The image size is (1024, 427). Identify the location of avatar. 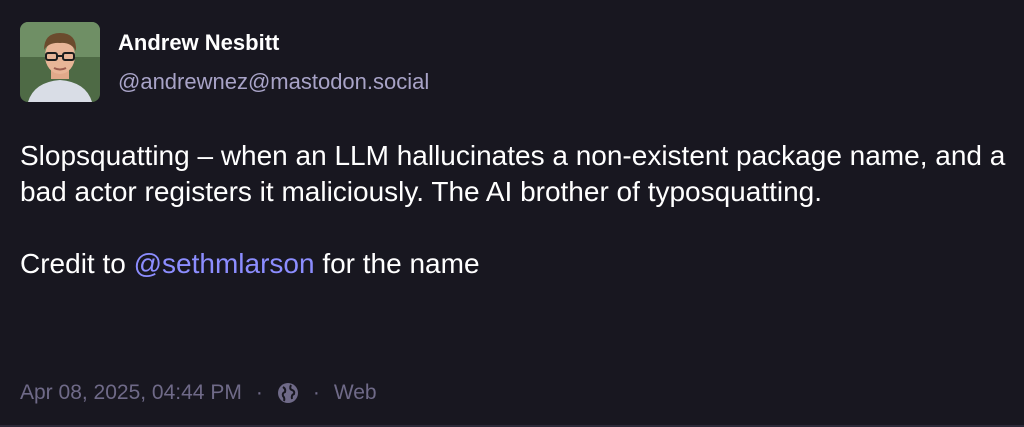
(60, 62).